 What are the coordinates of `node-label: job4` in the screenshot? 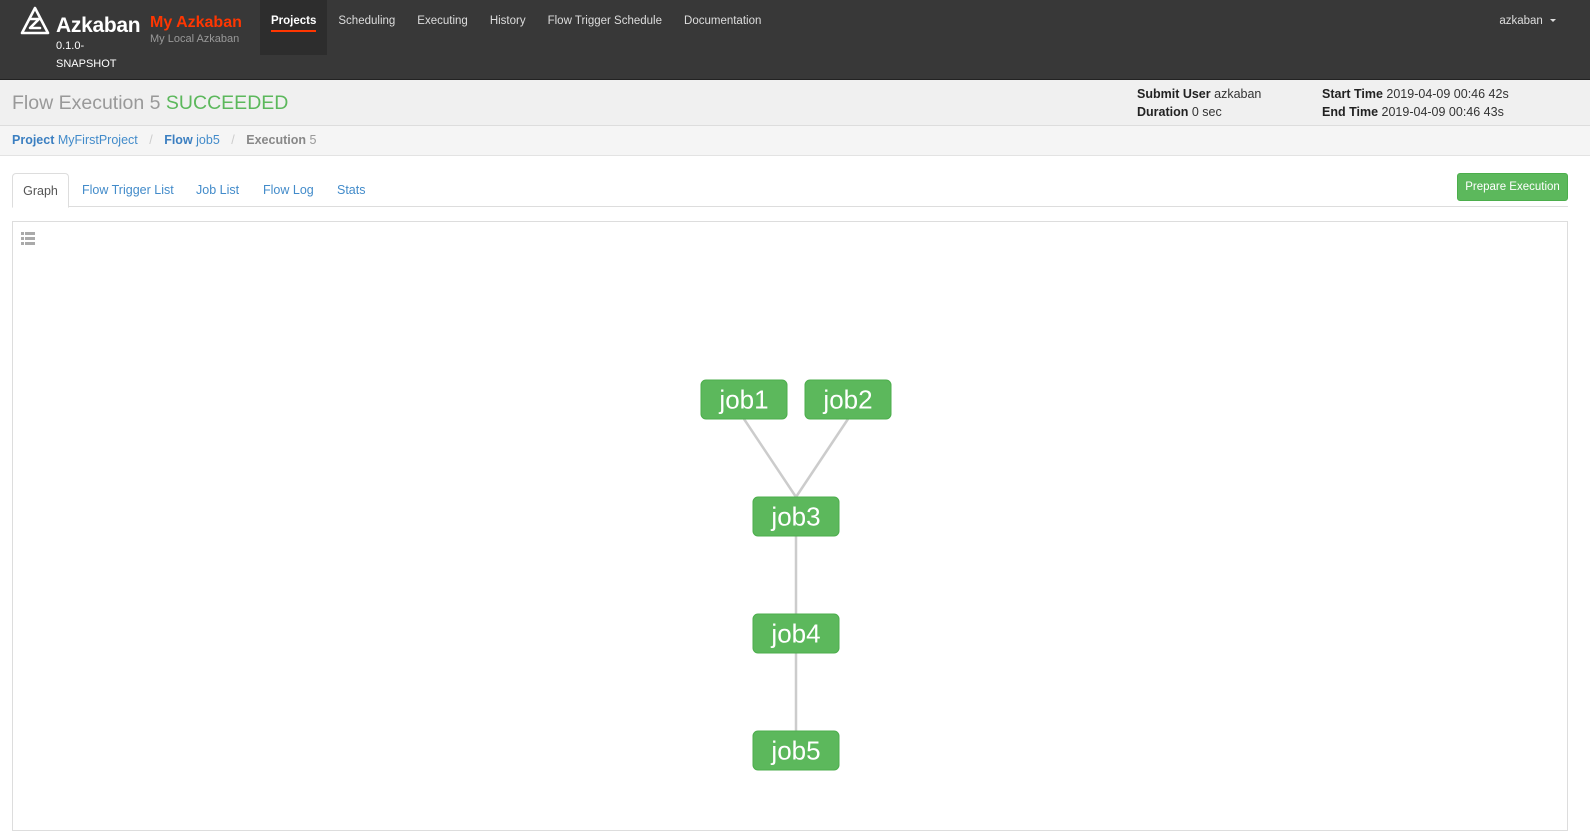 It's located at (795, 634).